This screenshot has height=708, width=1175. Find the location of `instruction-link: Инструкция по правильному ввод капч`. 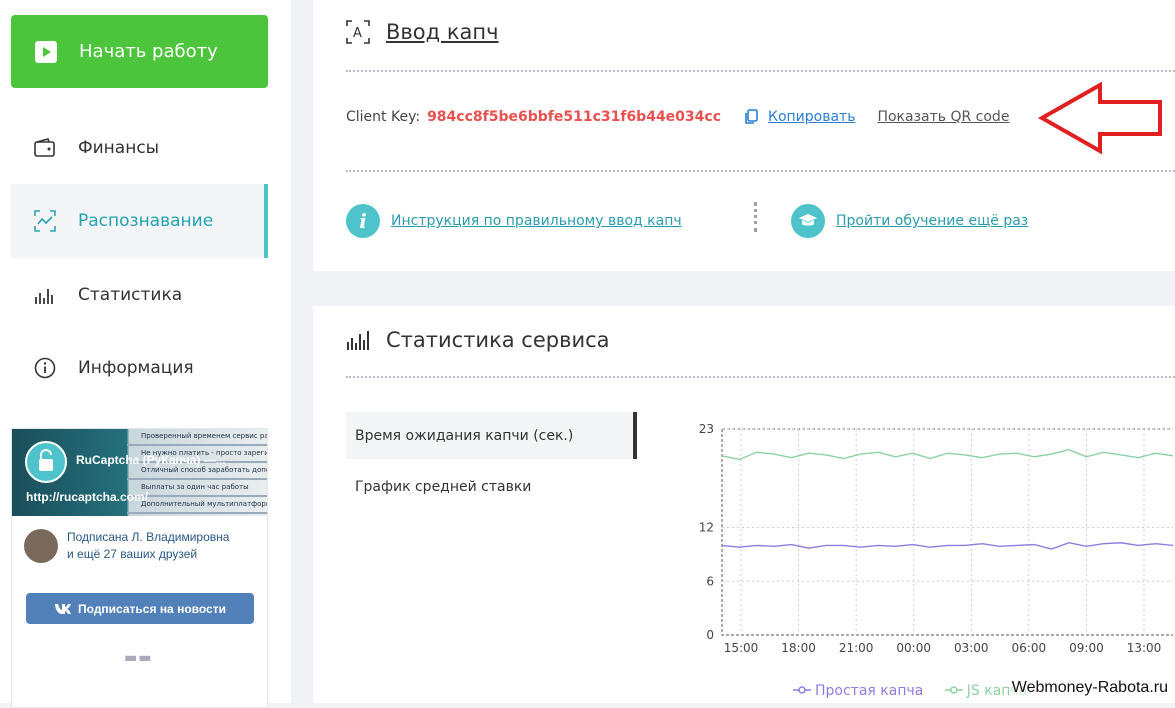

instruction-link: Инструкция по правильному ввод капч is located at coordinates (536, 221).